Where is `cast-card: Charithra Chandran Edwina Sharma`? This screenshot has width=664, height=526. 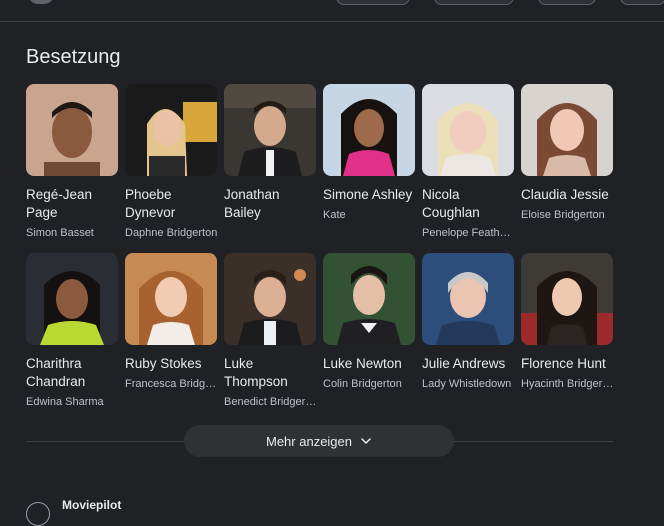 cast-card: Charithra Chandran Edwina Sharma is located at coordinates (72, 331).